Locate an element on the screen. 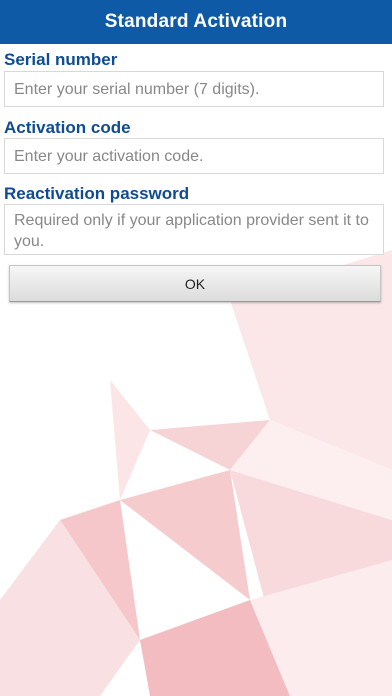  ok-button: OK is located at coordinates (195, 283).